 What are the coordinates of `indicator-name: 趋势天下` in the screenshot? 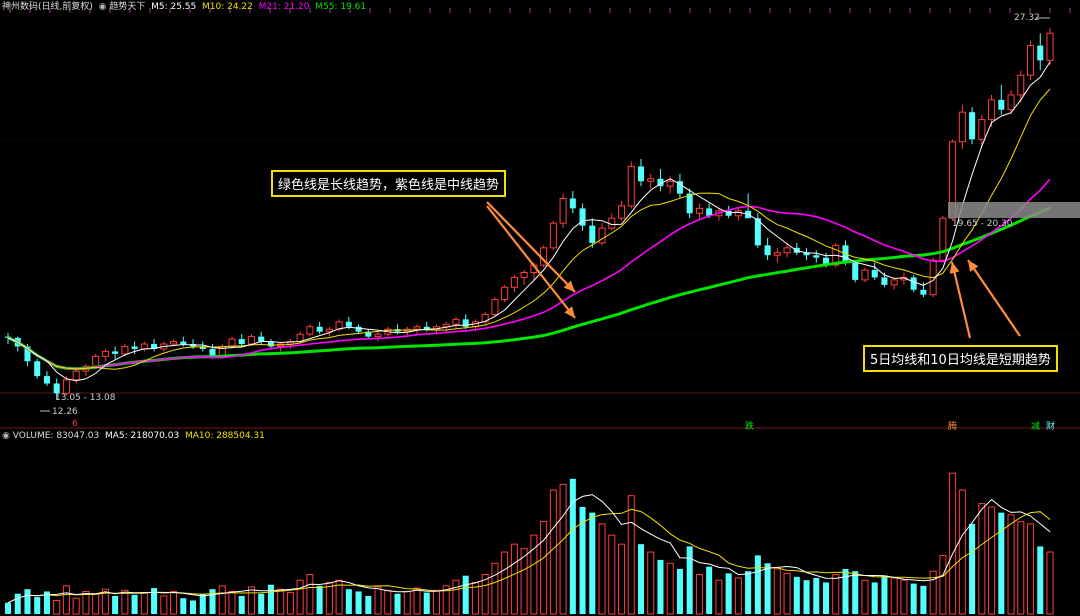 It's located at (127, 7).